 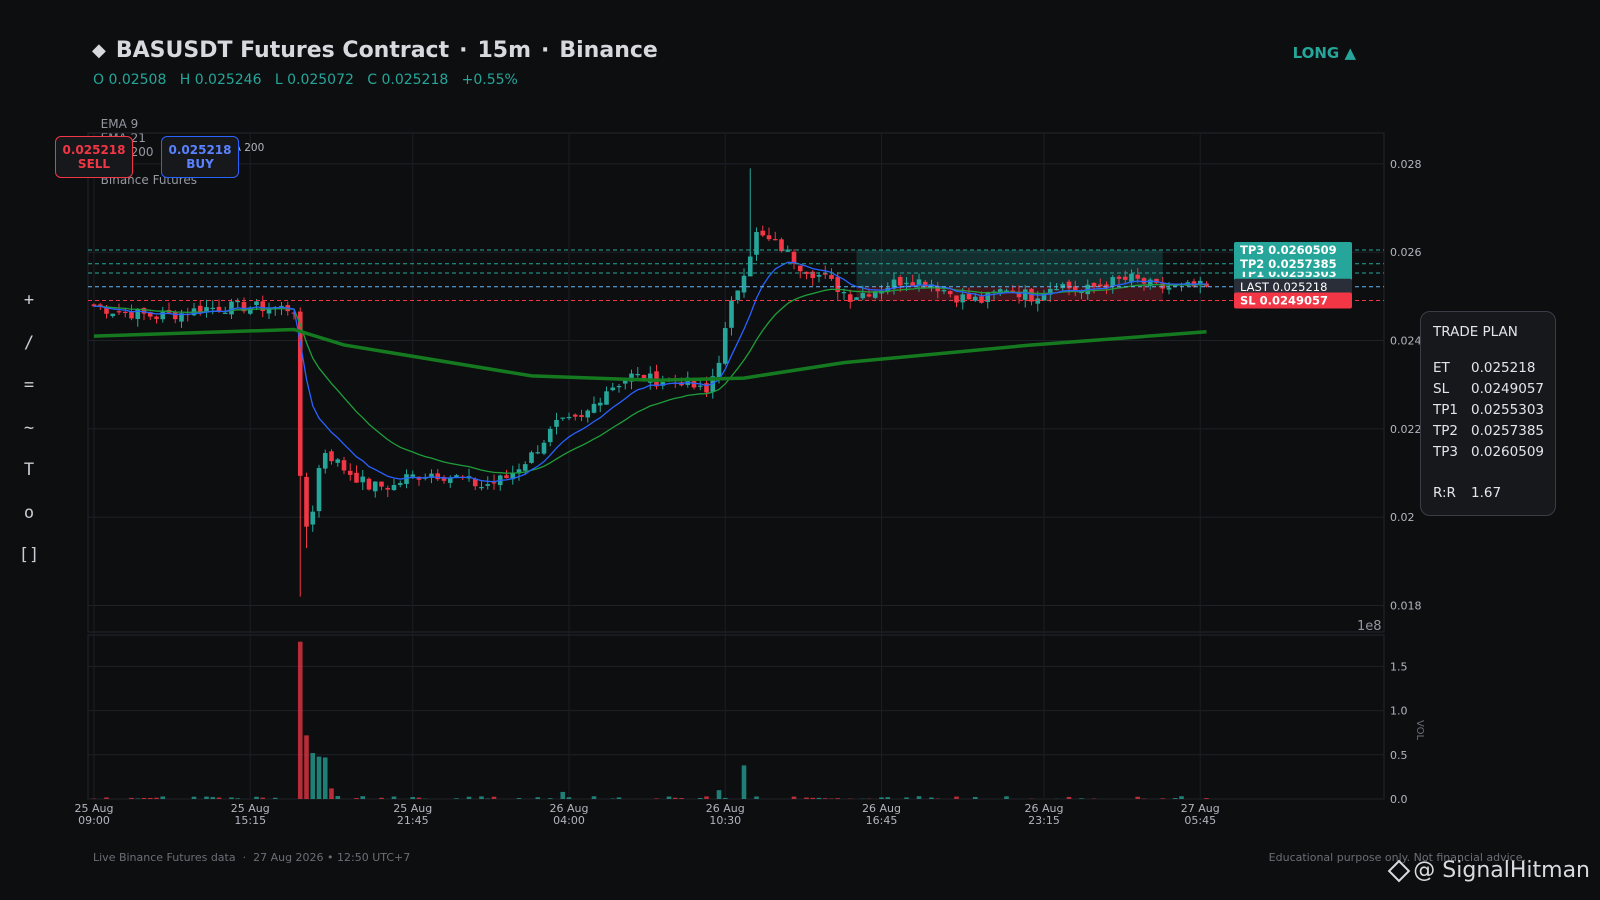 I want to click on time-tick-label: 15:15, so click(x=250, y=820).